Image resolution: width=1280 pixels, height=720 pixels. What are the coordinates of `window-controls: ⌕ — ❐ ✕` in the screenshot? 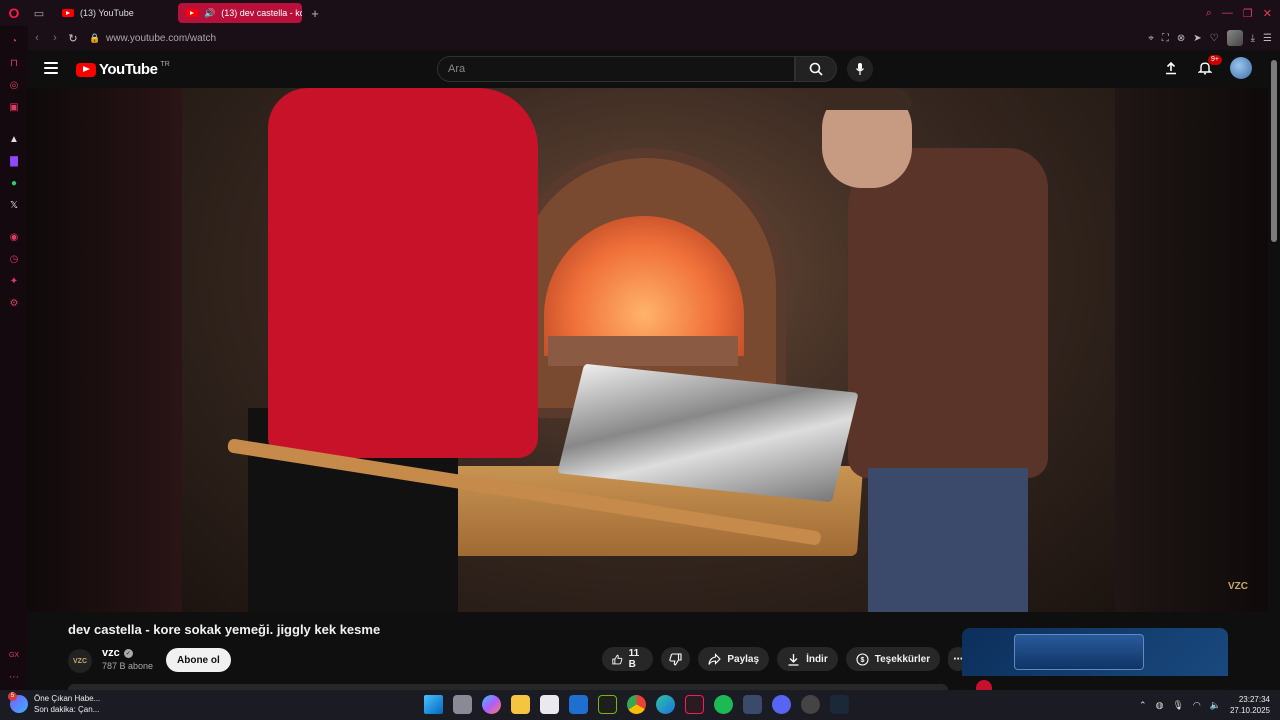 It's located at (1239, 13).